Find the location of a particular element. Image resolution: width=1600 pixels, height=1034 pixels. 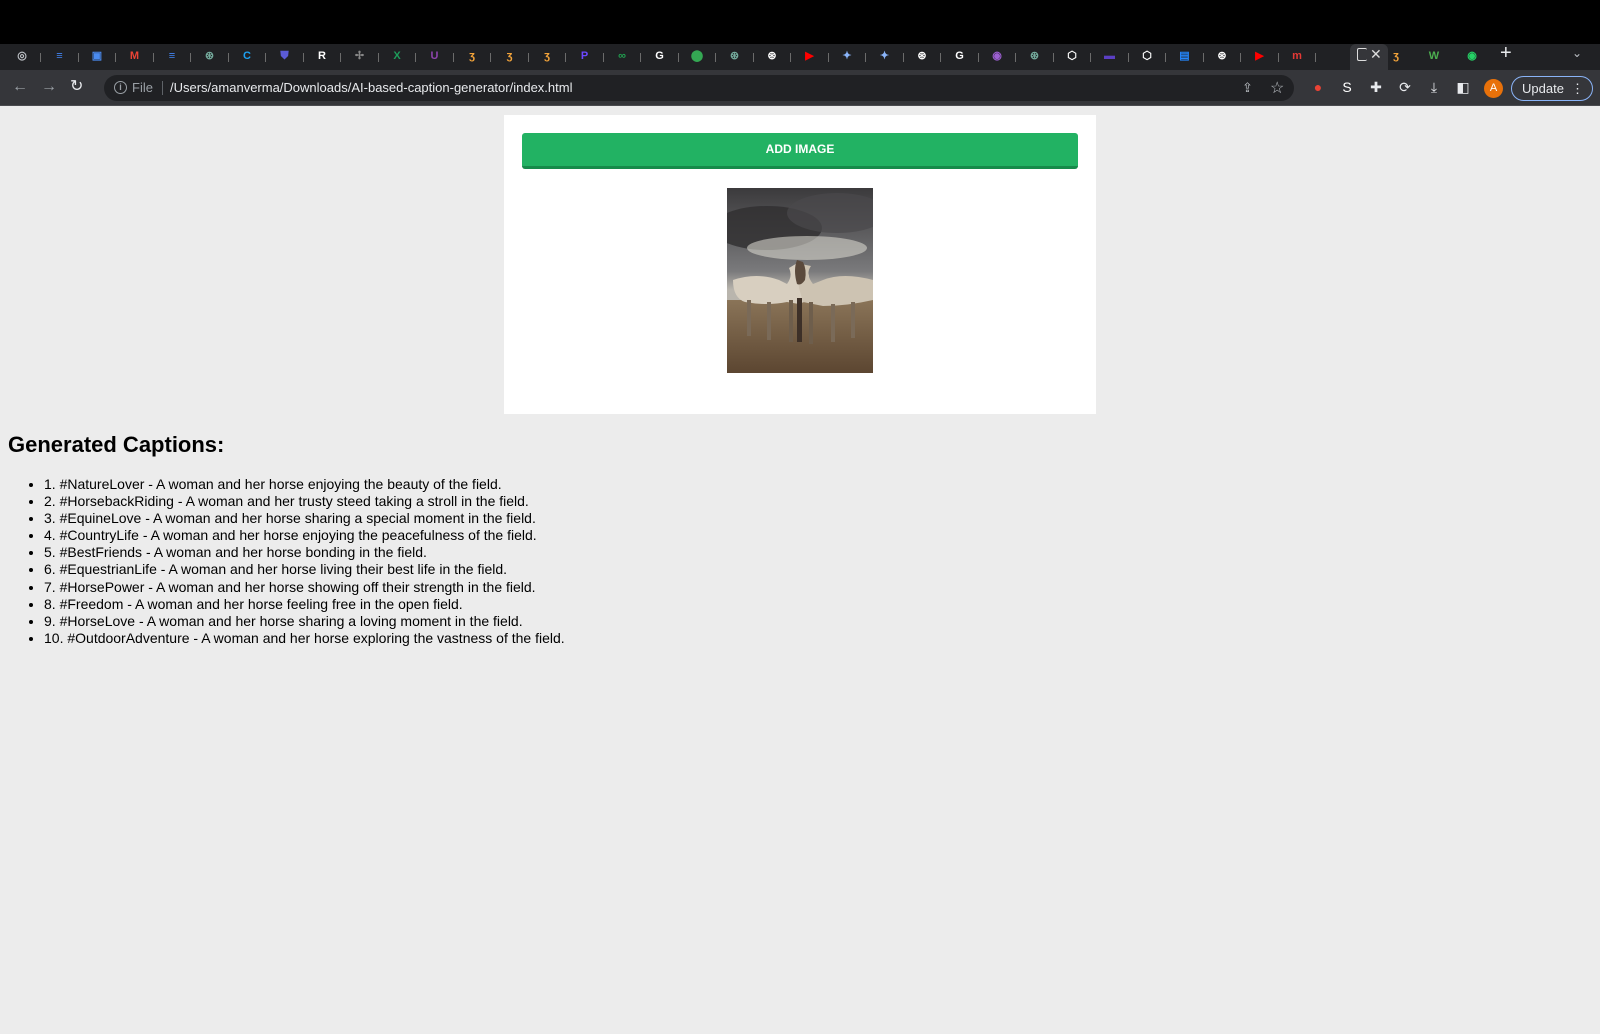

s-extension-icon: S is located at coordinates (1347, 87).